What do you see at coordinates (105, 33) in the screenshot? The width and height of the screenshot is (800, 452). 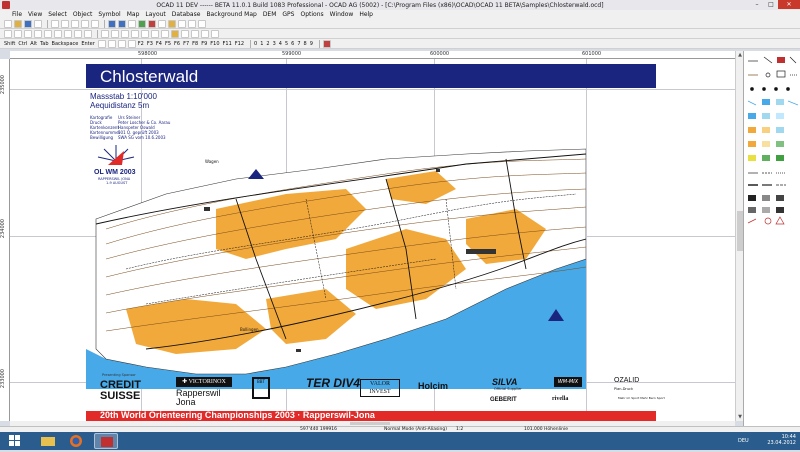 I see `cut-line-icon` at bounding box center [105, 33].